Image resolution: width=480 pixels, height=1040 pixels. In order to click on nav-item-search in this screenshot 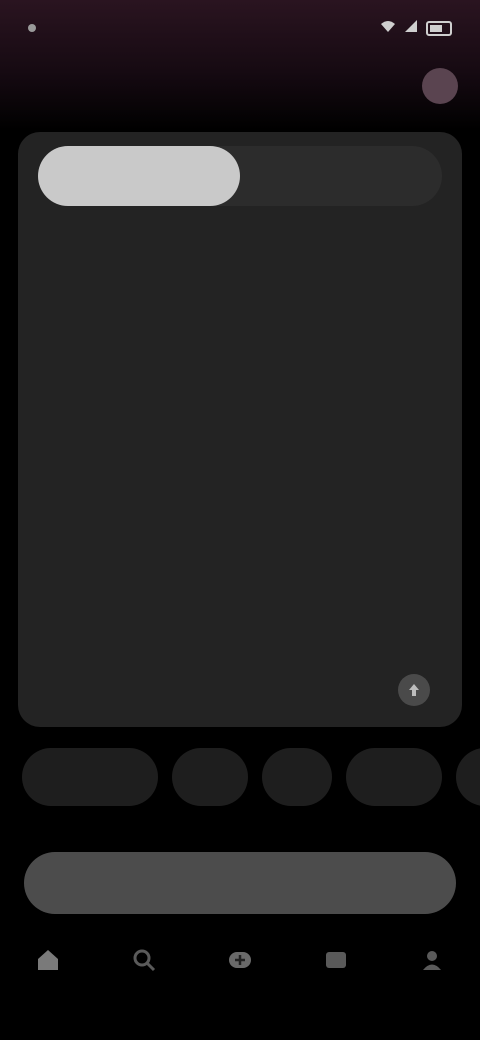, I will do `click(144, 963)`.